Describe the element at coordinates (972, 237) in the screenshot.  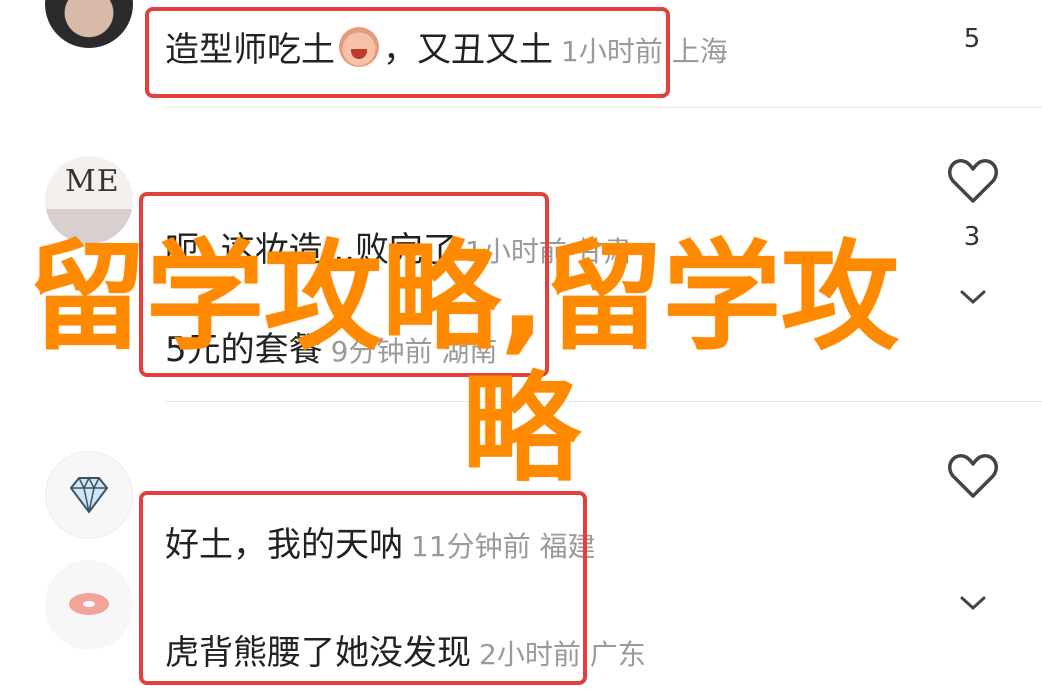
I see `like-count: 3` at that location.